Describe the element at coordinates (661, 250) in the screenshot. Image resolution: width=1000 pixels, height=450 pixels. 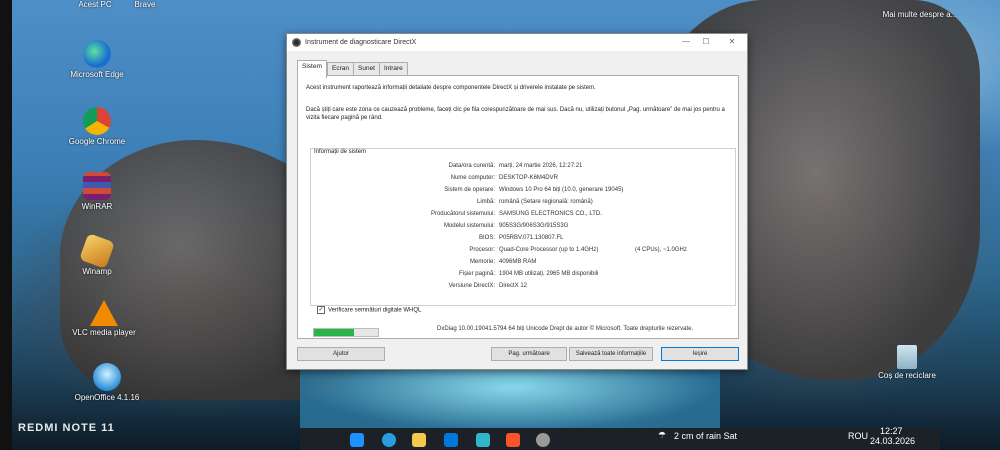
I see `info-value-cpu-count: (4 CPUs), ~1.0GHz` at that location.